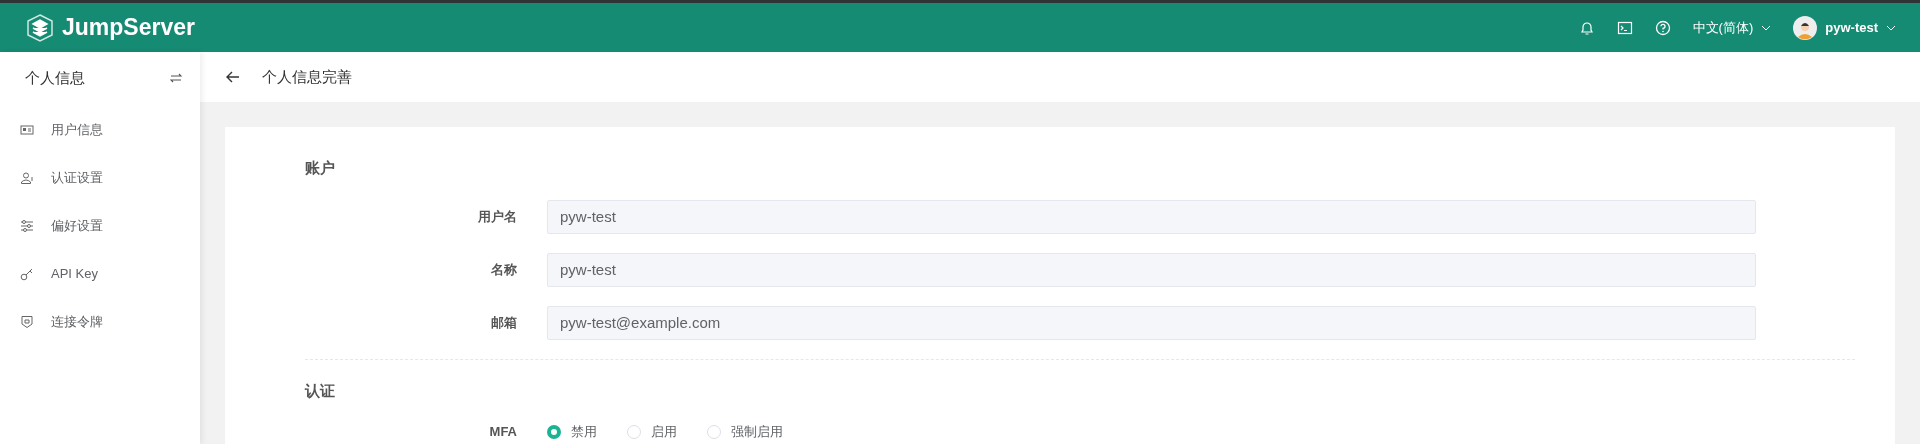 This screenshot has height=444, width=1920. What do you see at coordinates (503, 432) in the screenshot?
I see `field-label: MFA` at bounding box center [503, 432].